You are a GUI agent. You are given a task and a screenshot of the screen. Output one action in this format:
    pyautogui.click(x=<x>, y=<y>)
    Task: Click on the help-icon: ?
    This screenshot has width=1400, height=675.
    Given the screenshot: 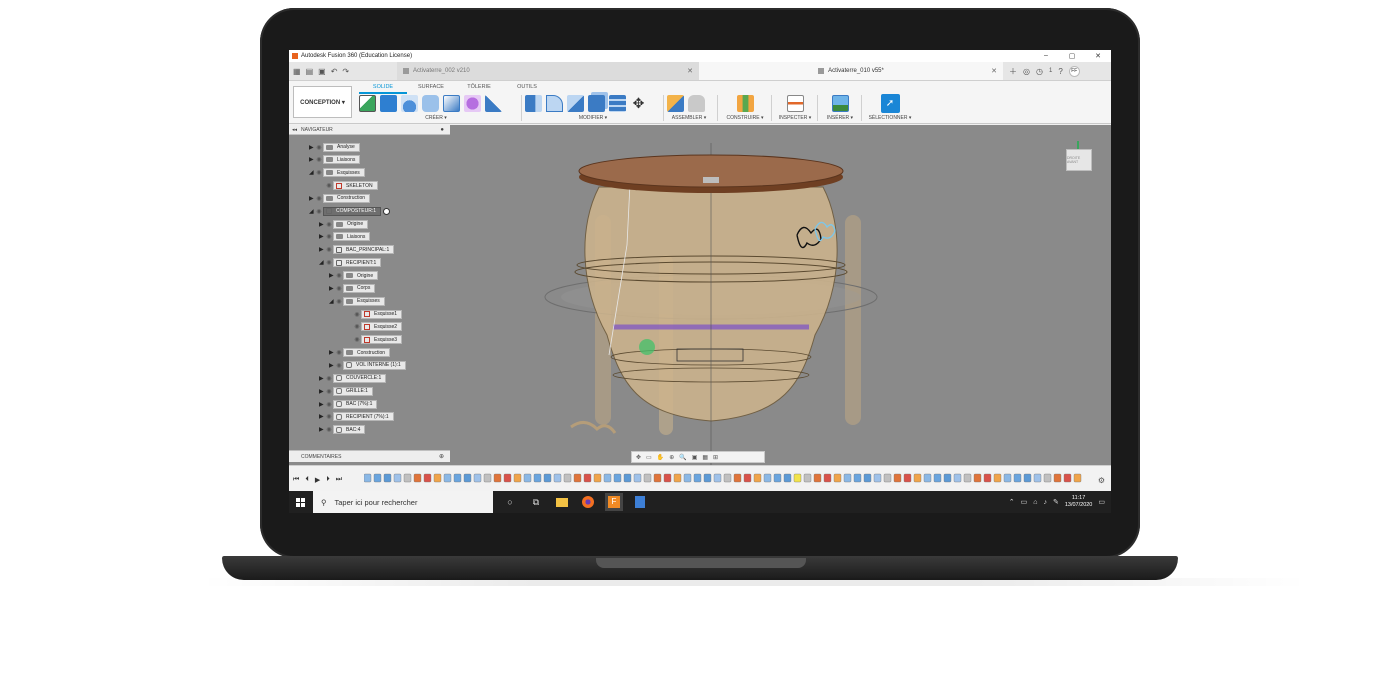 What is the action you would take?
    pyautogui.click(x=1060, y=71)
    